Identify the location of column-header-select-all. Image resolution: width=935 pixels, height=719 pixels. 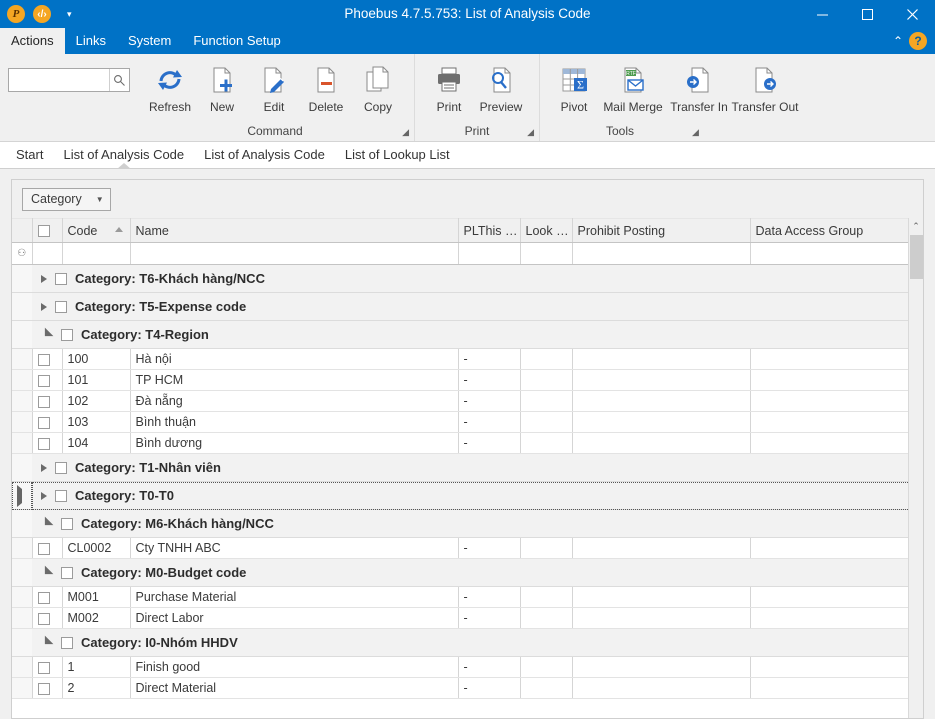
(47, 230).